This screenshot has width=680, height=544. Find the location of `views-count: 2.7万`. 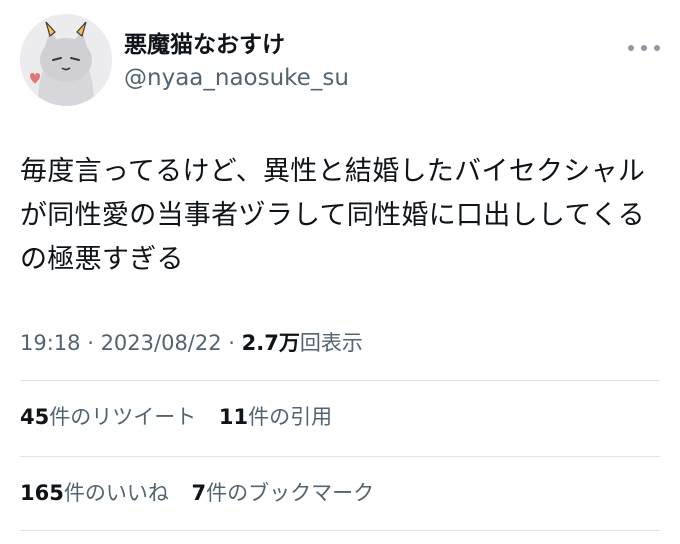

views-count: 2.7万 is located at coordinates (270, 343).